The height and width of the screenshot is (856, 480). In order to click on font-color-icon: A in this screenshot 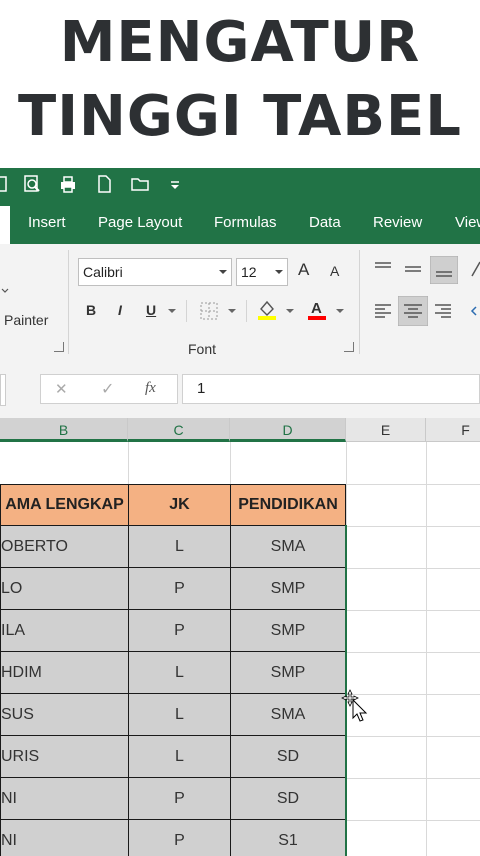, I will do `click(317, 309)`.